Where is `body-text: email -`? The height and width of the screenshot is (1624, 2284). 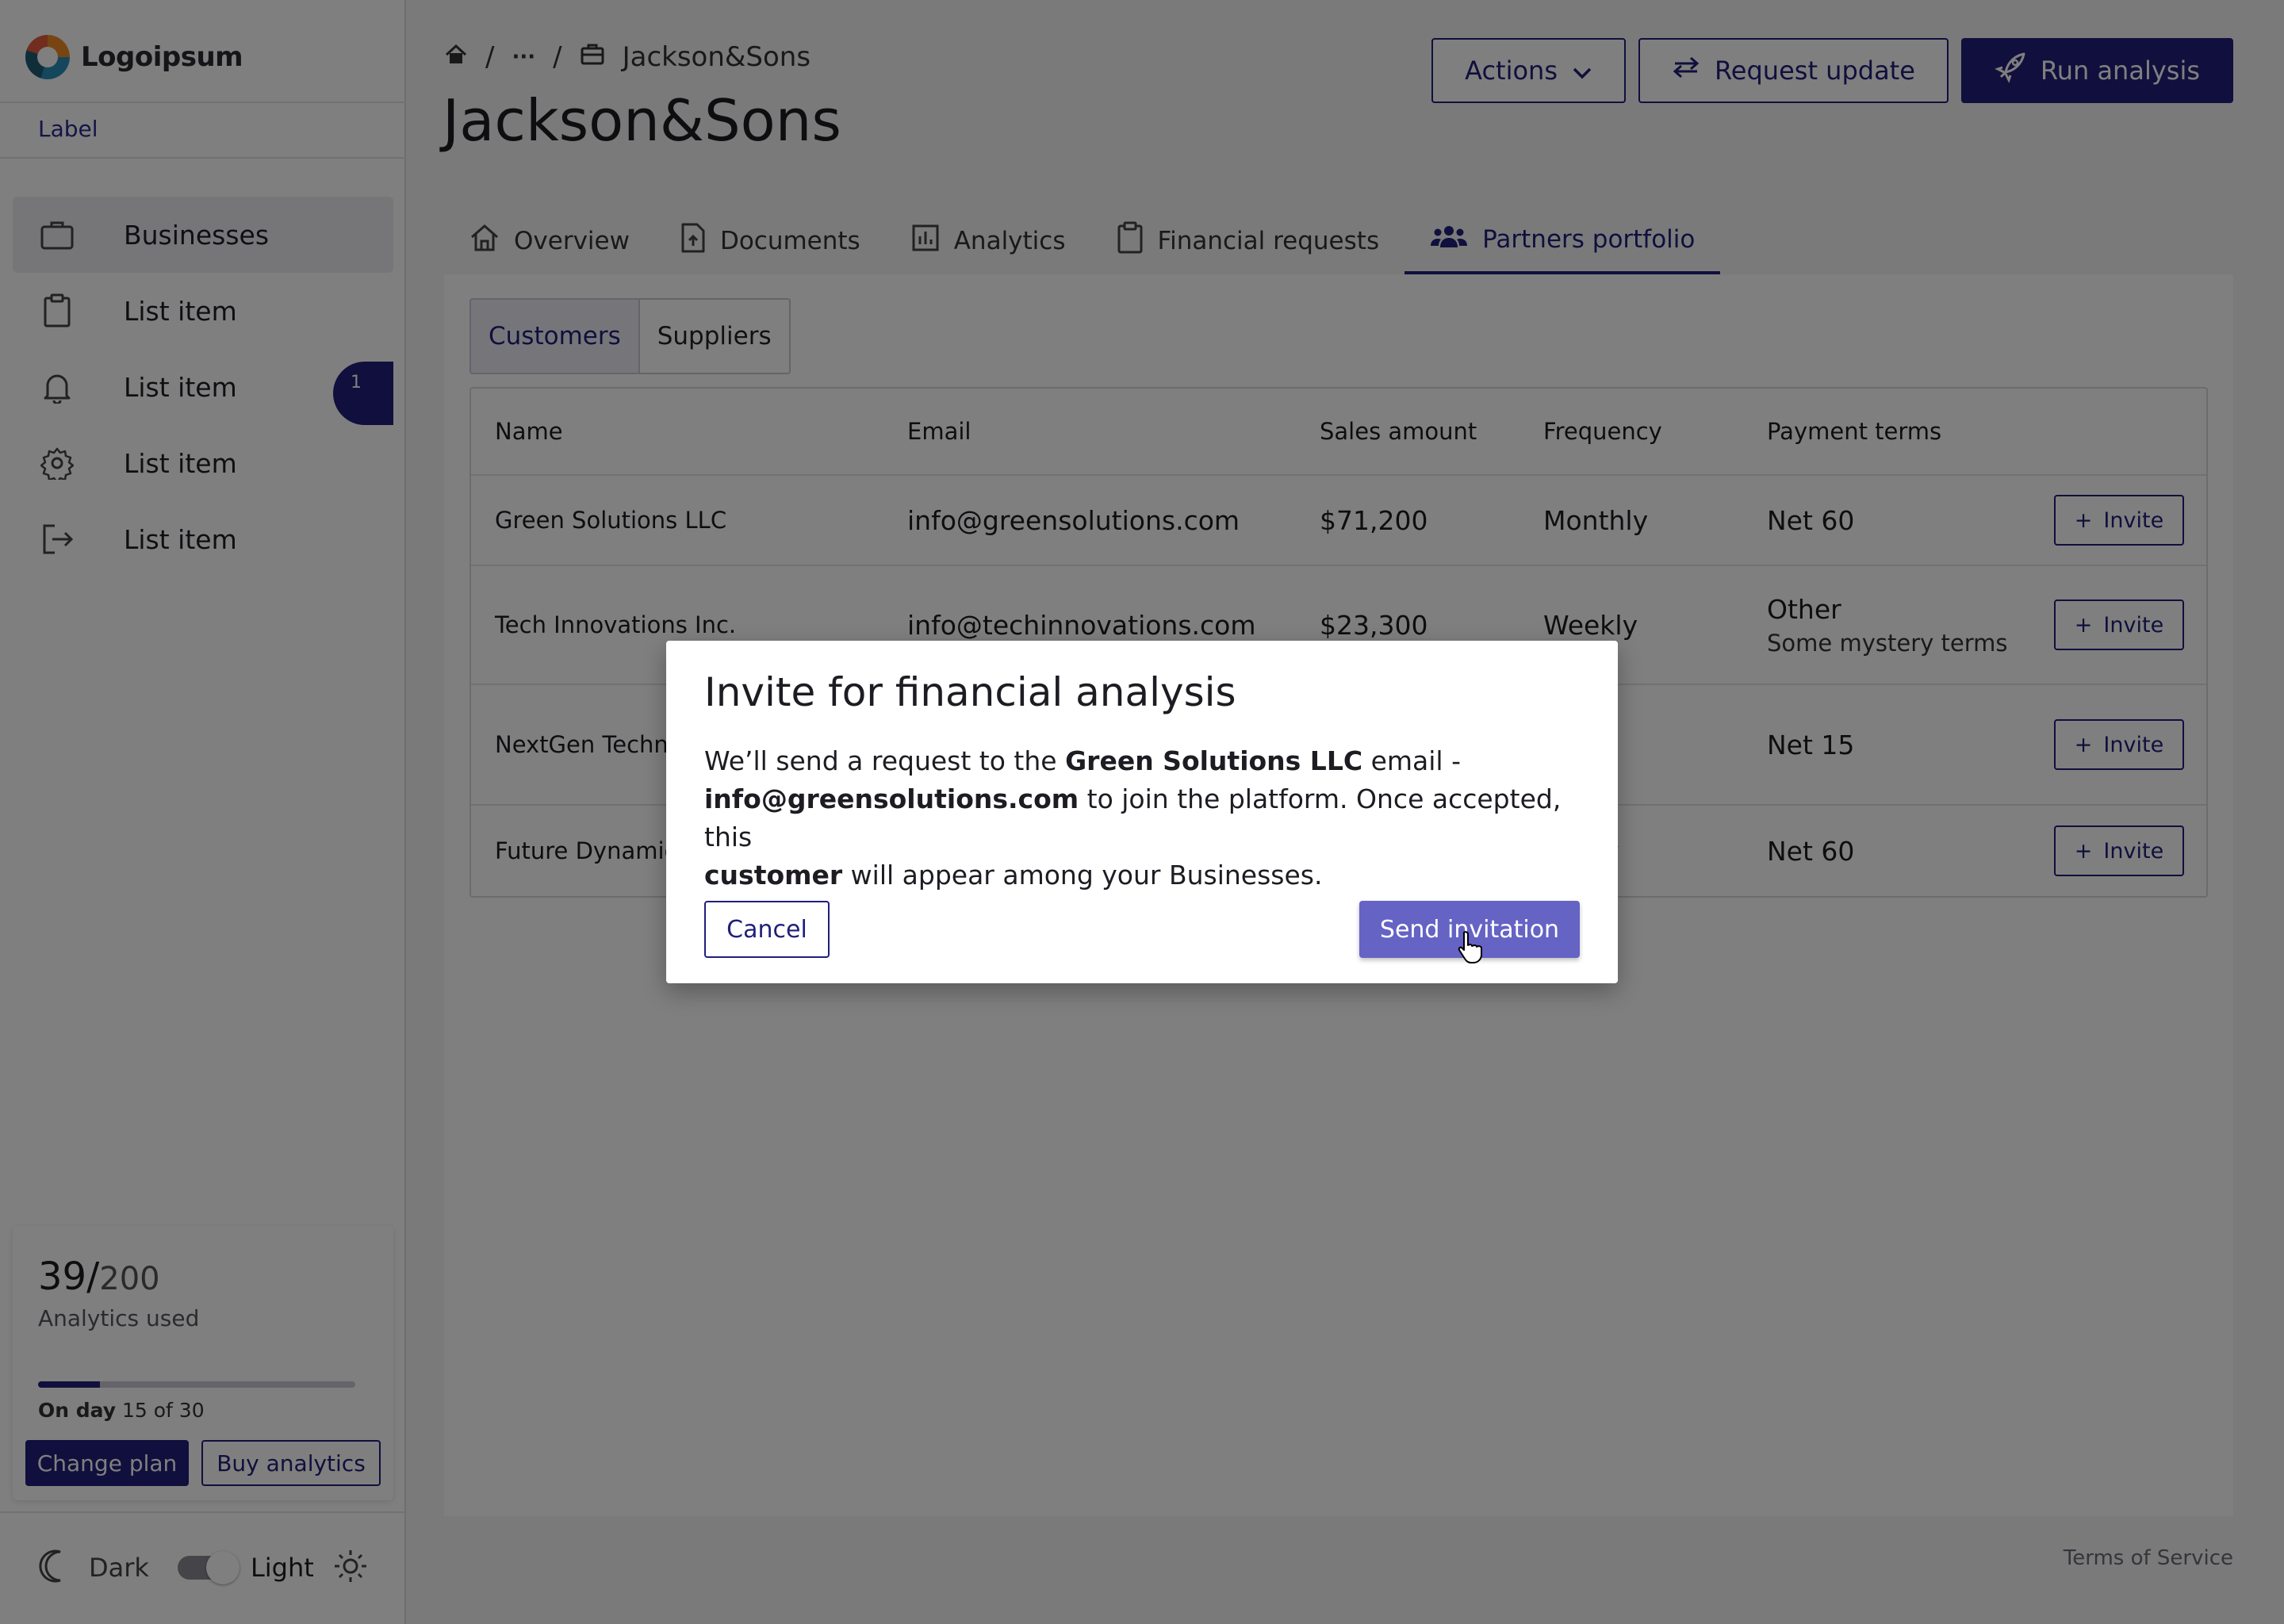
body-text: email - is located at coordinates (1411, 760).